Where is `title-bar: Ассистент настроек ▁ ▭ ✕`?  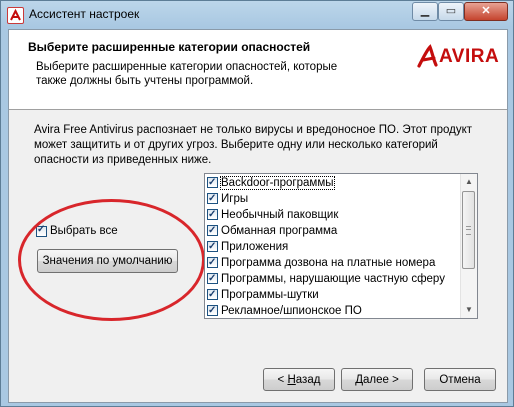
title-bar: Ассистент настроек ▁ ▭ ✕ is located at coordinates (257, 14).